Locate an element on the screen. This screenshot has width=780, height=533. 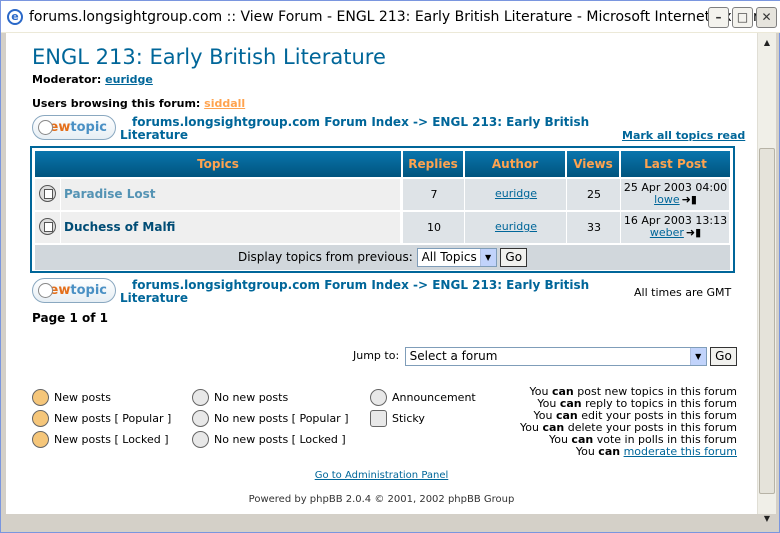
admin-panel-row: Go to Administration Panel is located at coordinates (381, 475).